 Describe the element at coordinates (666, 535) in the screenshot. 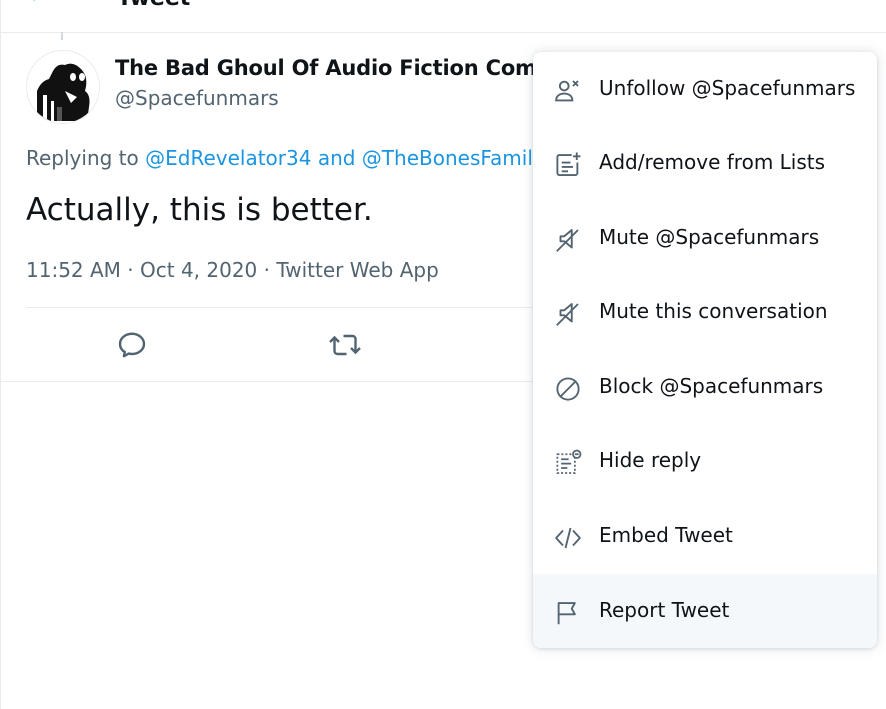

I see `menu-item-label: Embed Tweet` at that location.